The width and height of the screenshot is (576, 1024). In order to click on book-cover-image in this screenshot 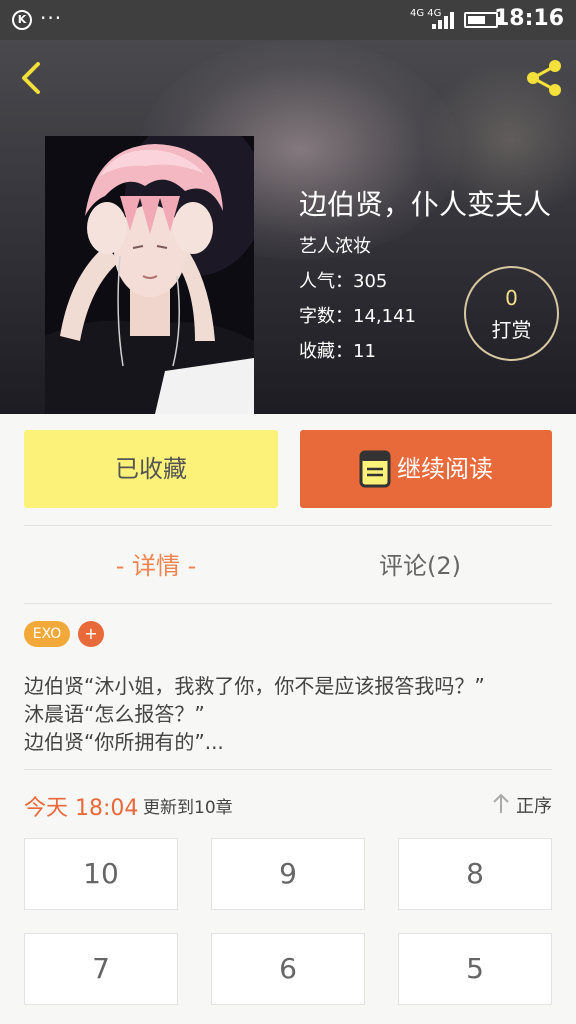, I will do `click(149, 275)`.